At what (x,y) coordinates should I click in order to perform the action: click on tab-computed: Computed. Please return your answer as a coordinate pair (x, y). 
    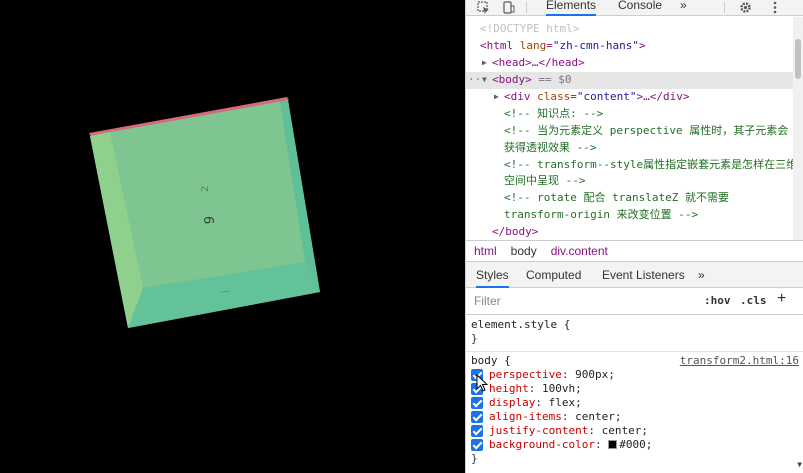
    Looking at the image, I should click on (553, 275).